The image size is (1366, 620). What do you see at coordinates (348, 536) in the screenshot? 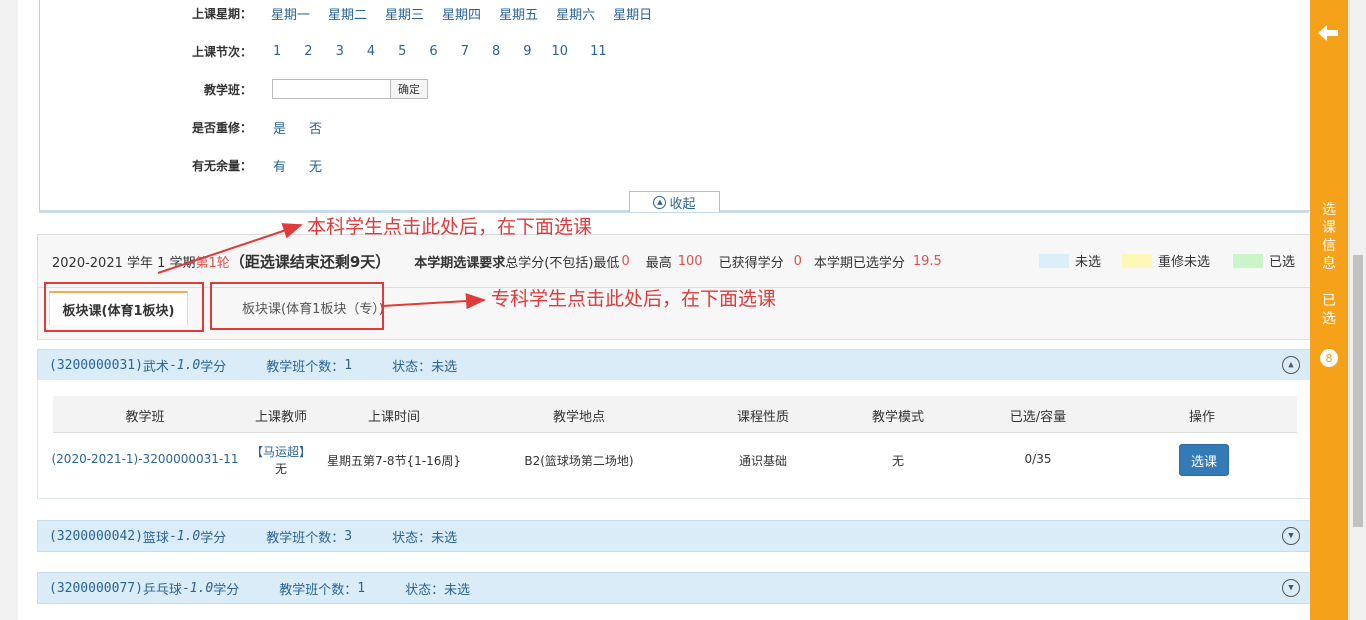
I see `class-count: 3` at bounding box center [348, 536].